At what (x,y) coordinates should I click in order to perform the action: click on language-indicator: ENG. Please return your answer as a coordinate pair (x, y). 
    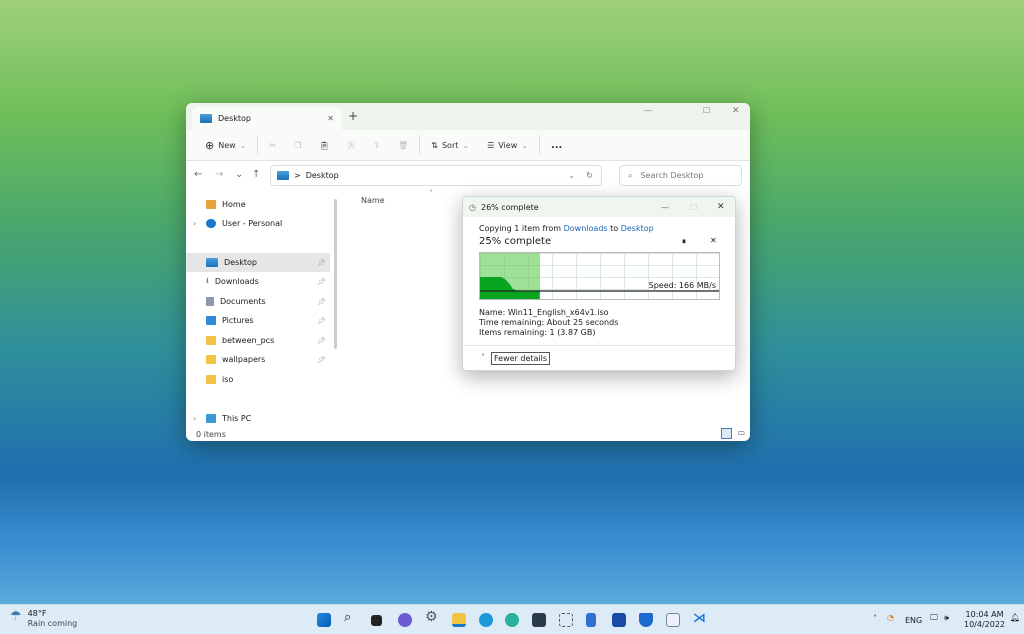
    Looking at the image, I should click on (913, 620).